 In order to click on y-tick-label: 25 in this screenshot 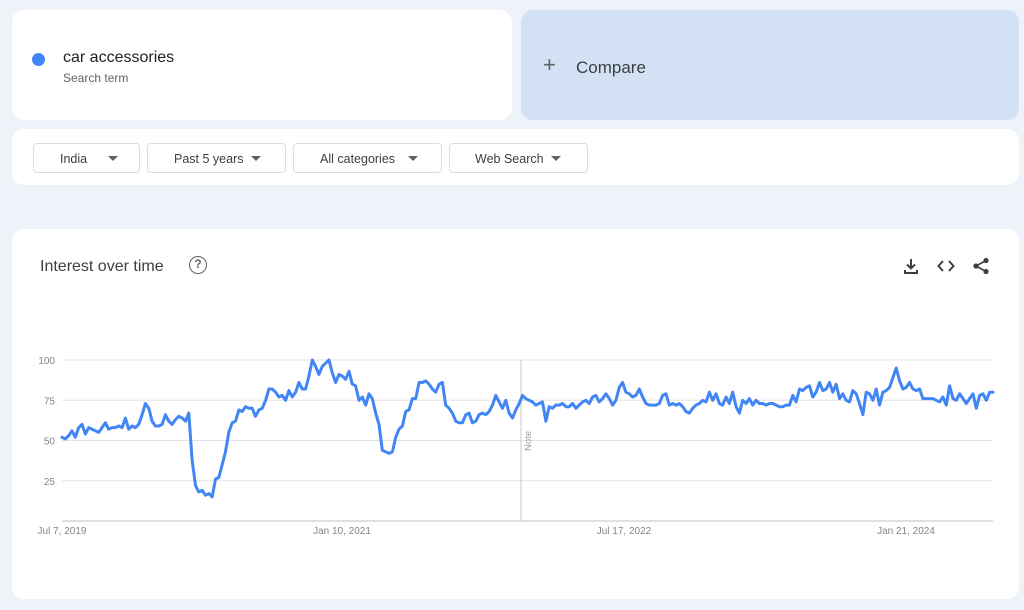, I will do `click(50, 482)`.